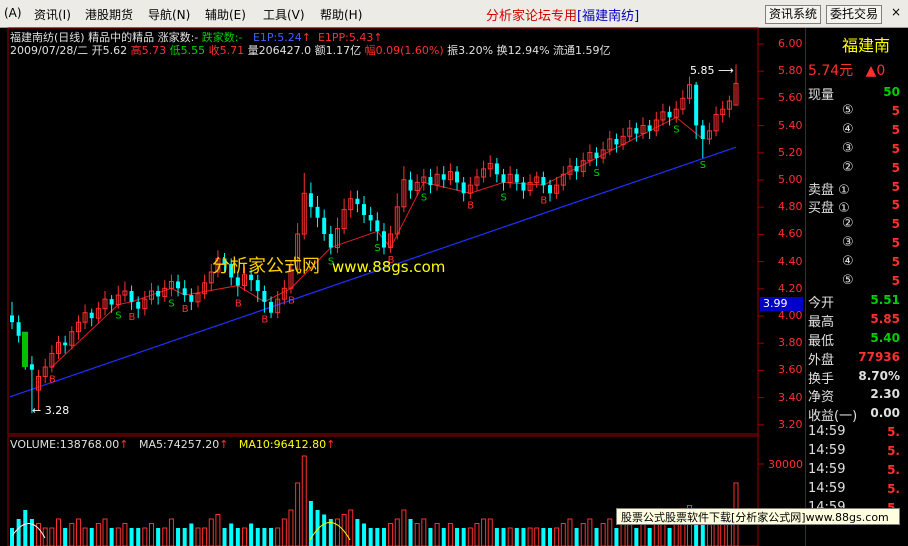 This screenshot has width=908, height=546. Describe the element at coordinates (389, 267) in the screenshot. I see `watermark-url: www.88gs.com` at that location.